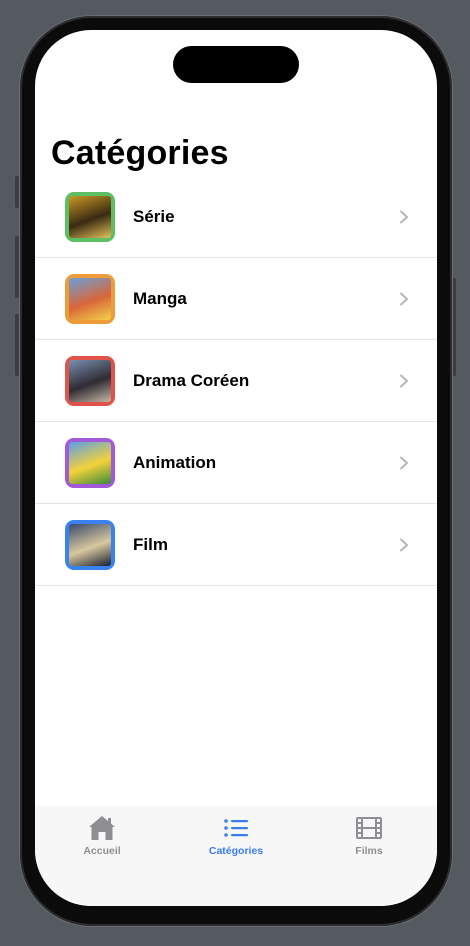  I want to click on tab-accueil: Accueil, so click(102, 835).